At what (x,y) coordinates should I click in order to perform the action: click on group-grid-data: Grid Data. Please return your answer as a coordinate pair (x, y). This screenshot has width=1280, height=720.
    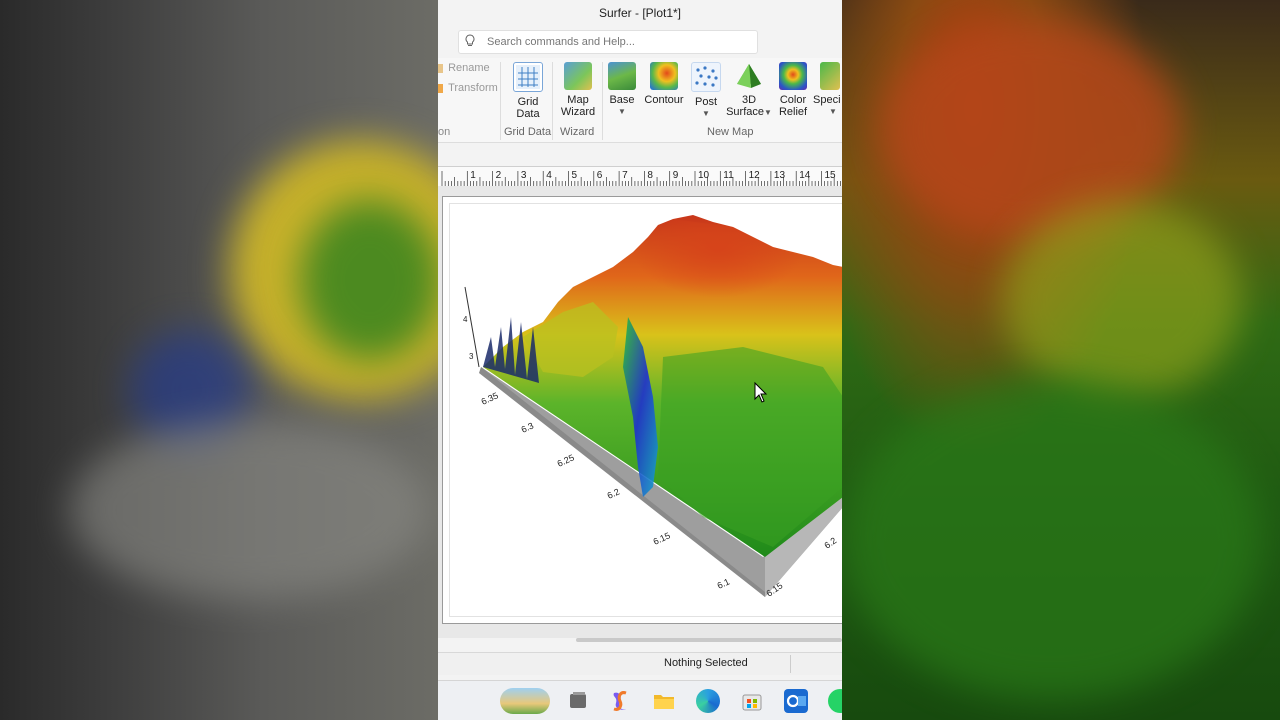
    Looking at the image, I should click on (528, 132).